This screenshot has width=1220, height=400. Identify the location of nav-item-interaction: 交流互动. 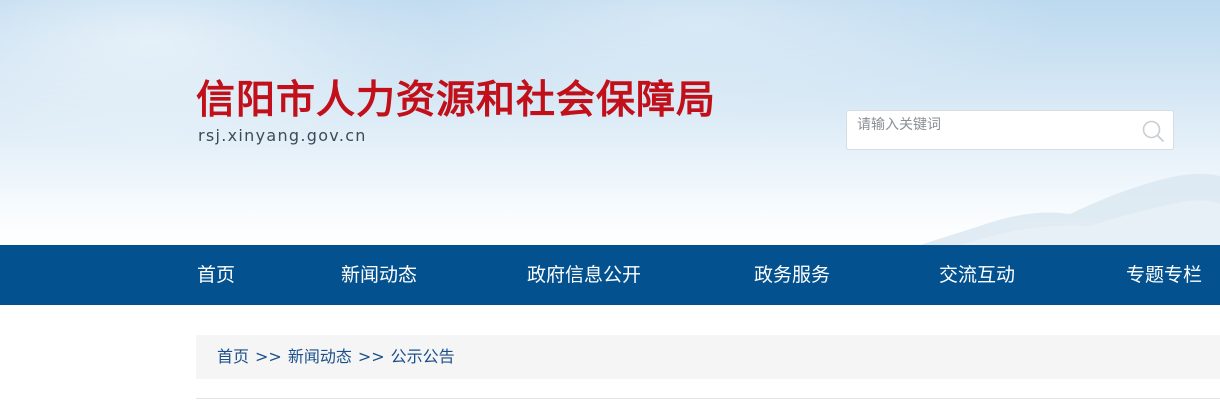
(977, 275).